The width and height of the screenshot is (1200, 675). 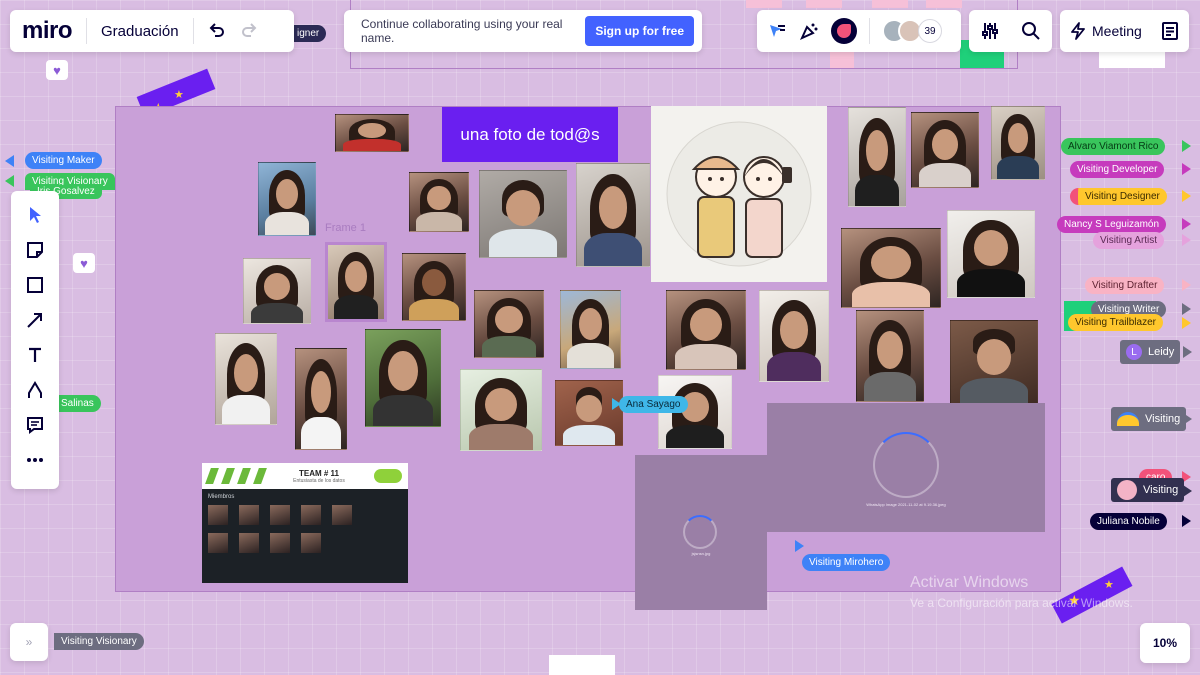 I want to click on text-tool-icon, so click(x=35, y=355).